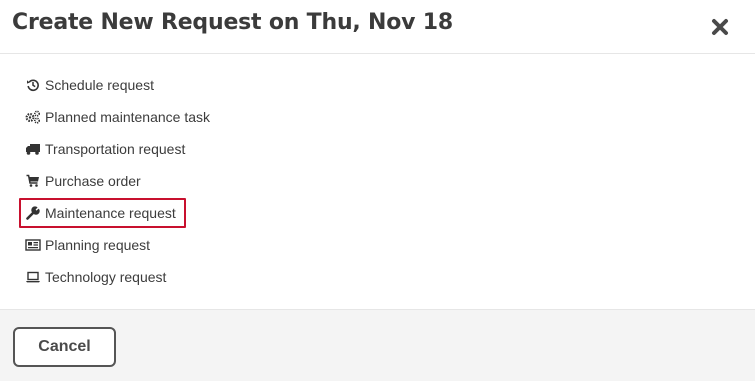 The height and width of the screenshot is (381, 755). Describe the element at coordinates (93, 181) in the screenshot. I see `option-label: Purchase order` at that location.